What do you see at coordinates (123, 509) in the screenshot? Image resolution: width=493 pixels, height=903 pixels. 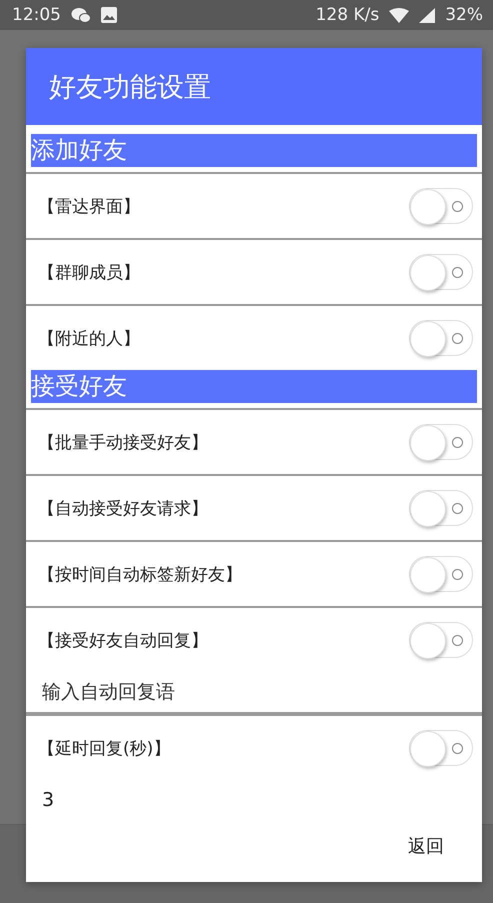 I see `setting-label: 【自动接受好友请求】` at bounding box center [123, 509].